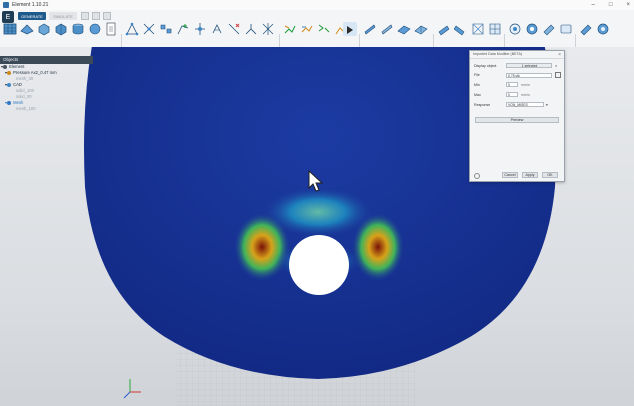  What do you see at coordinates (477, 176) in the screenshot?
I see `help-icon` at bounding box center [477, 176].